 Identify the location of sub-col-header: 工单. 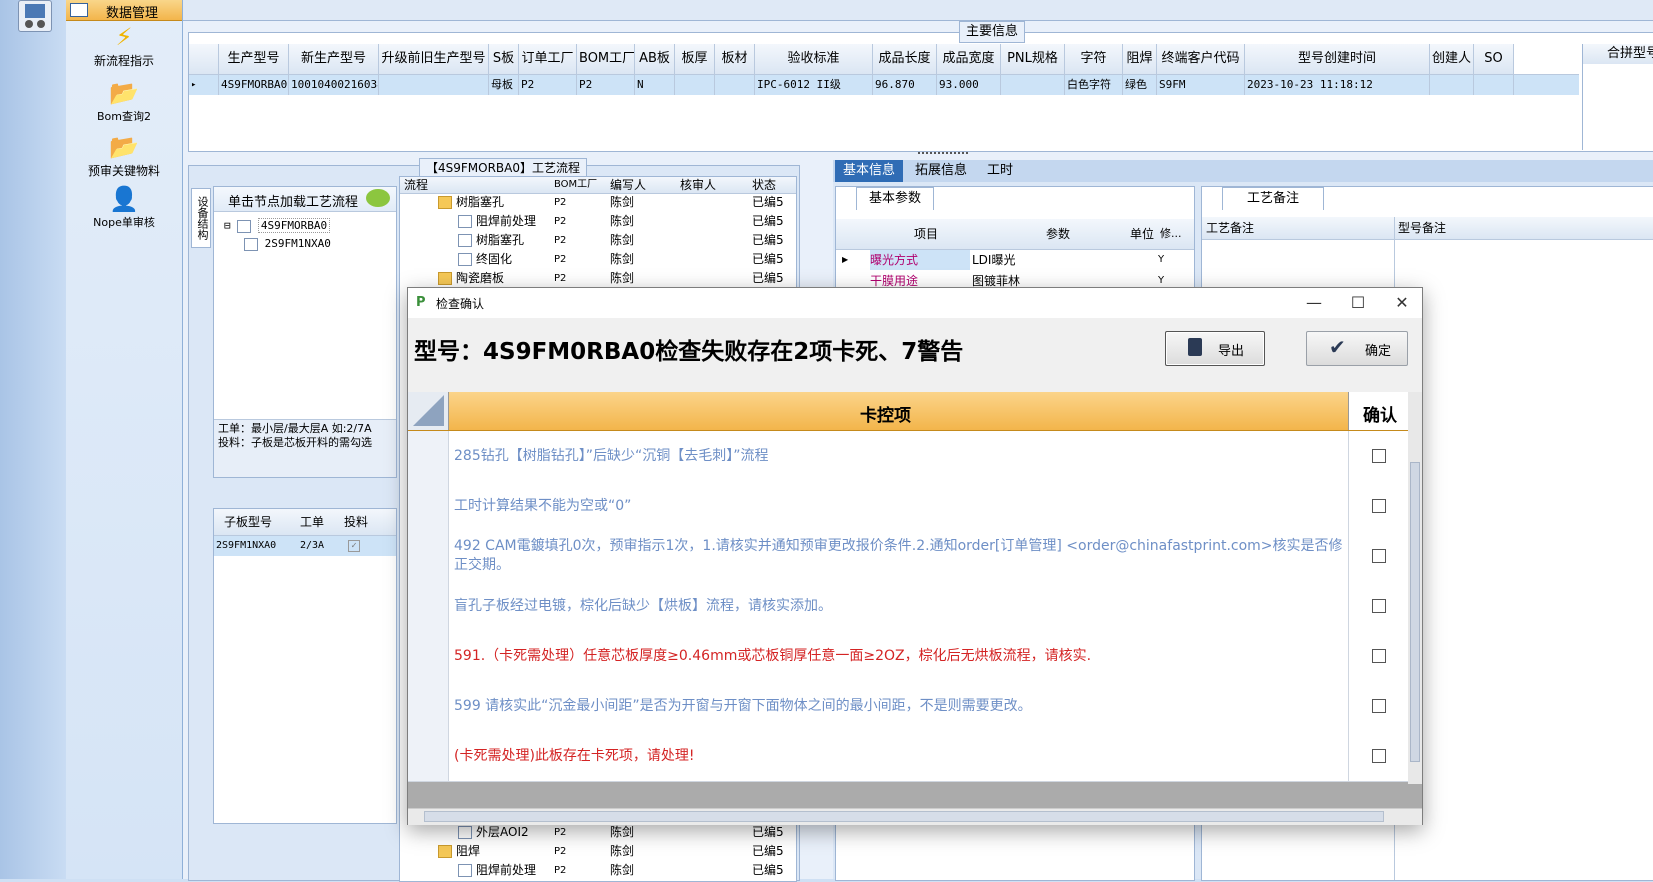
(312, 522).